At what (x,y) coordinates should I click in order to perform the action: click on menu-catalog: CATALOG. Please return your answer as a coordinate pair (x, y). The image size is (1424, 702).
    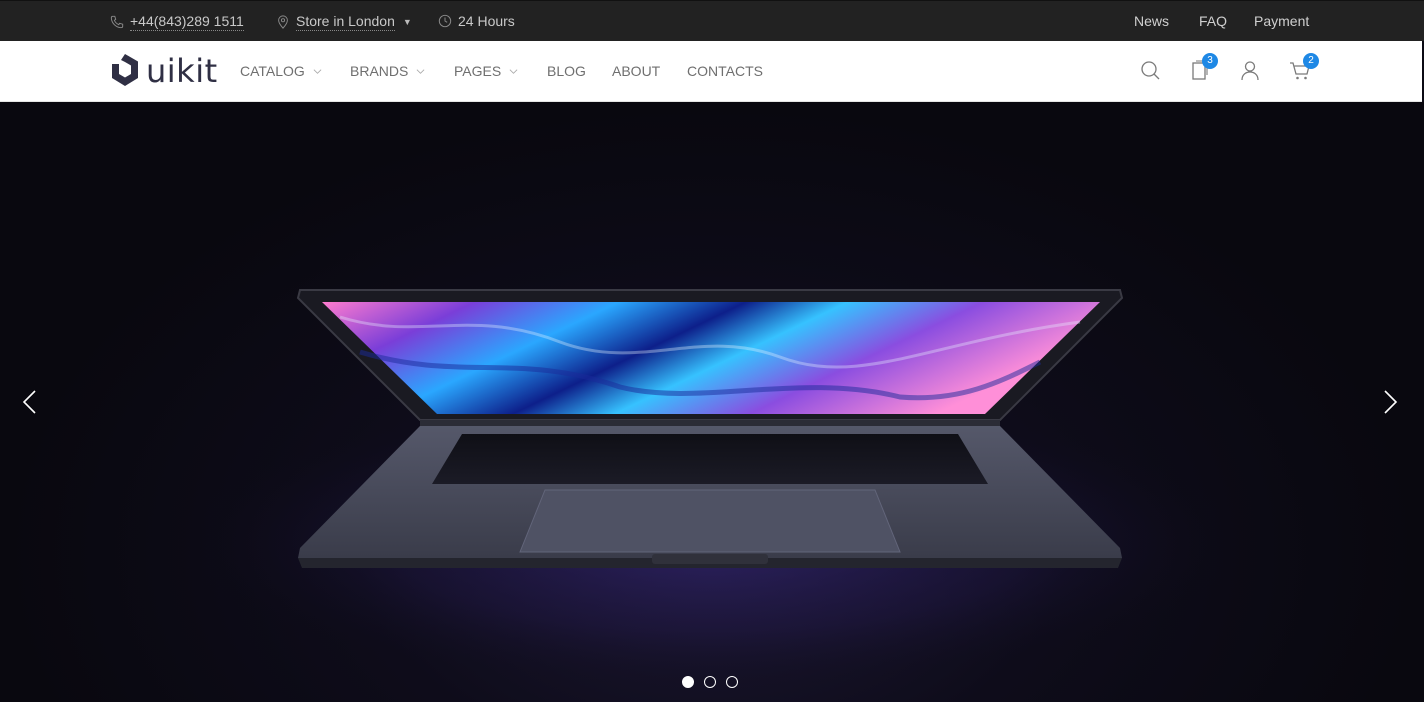
    Looking at the image, I should click on (281, 71).